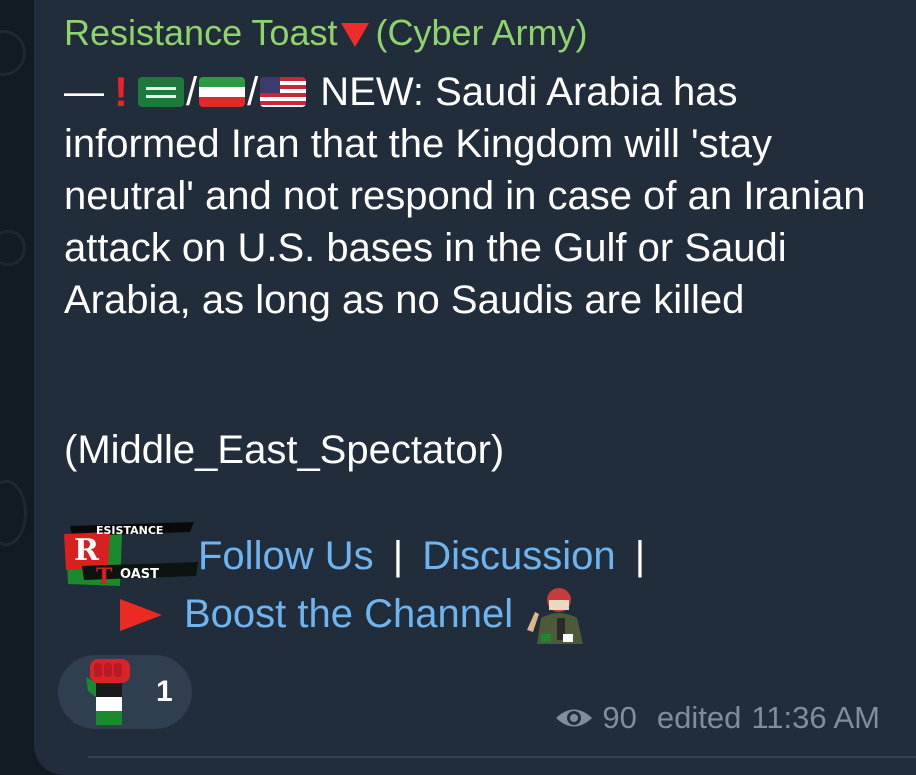 This screenshot has width=916, height=775. I want to click on message-meta: 90 edited 11:36 AM, so click(717, 718).